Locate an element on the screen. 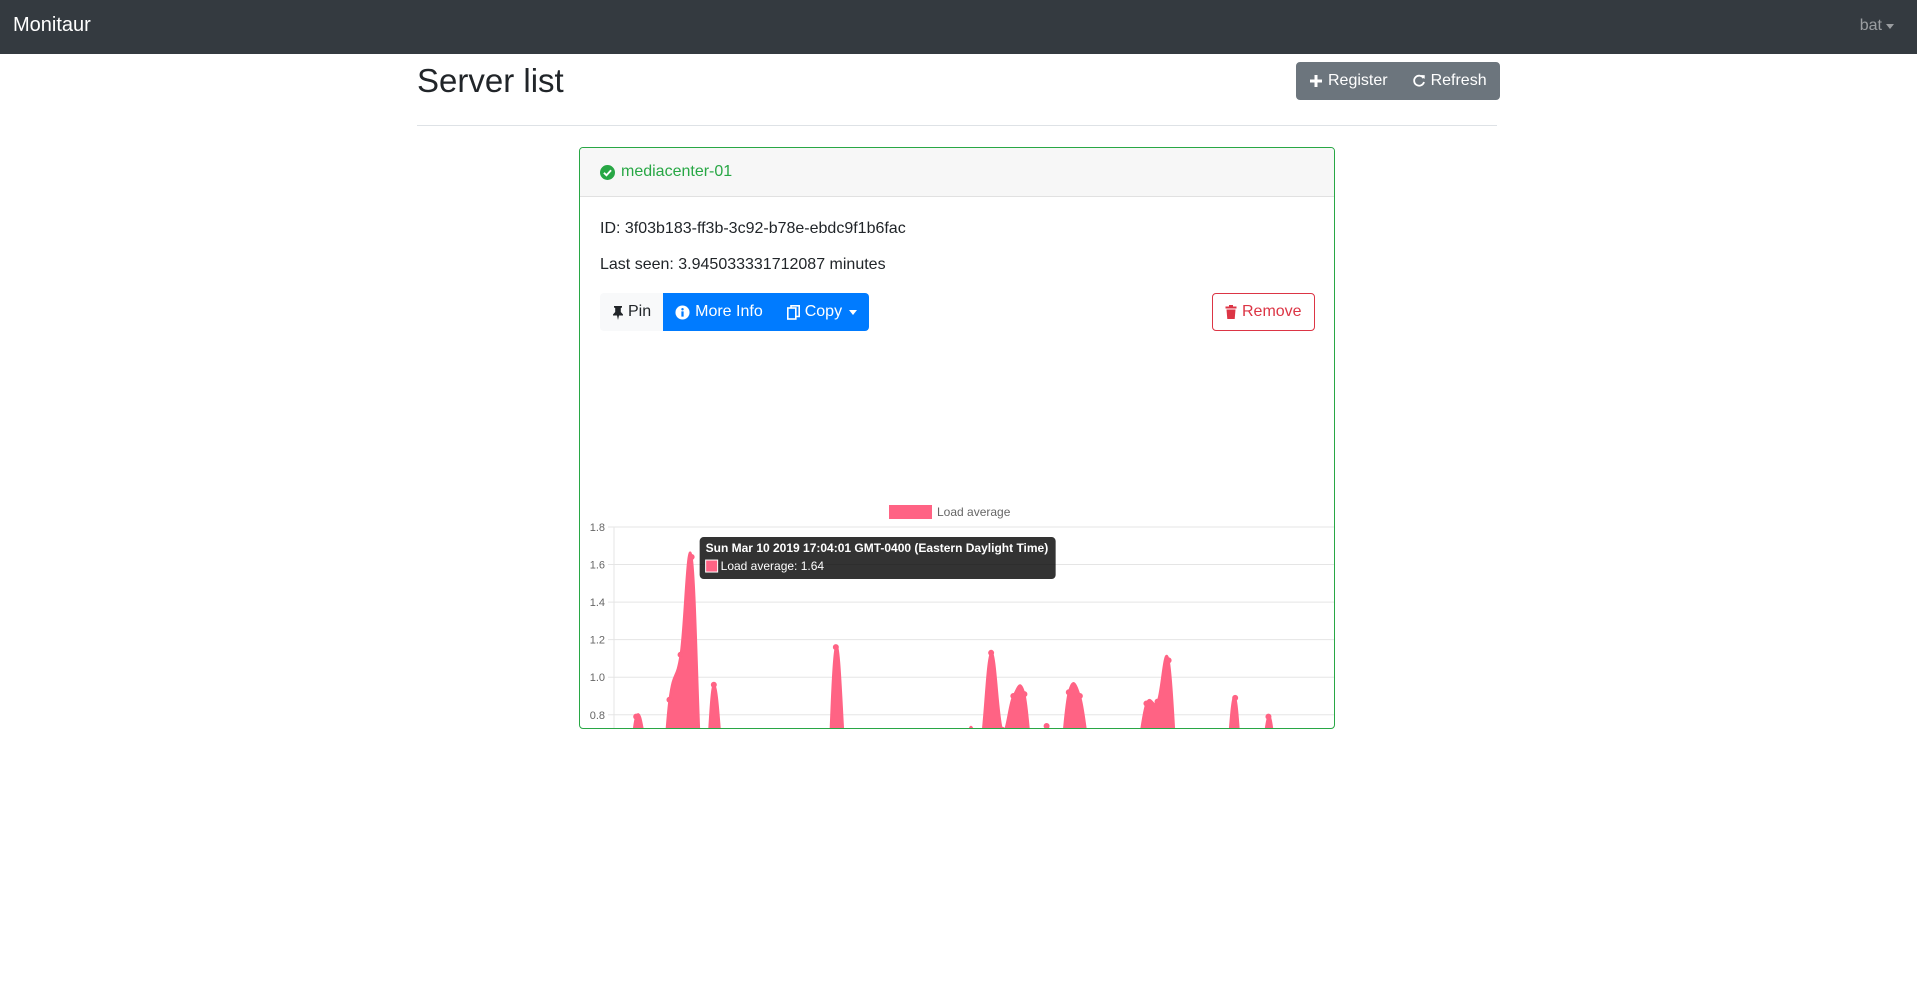  pin-label: Pin is located at coordinates (640, 311).